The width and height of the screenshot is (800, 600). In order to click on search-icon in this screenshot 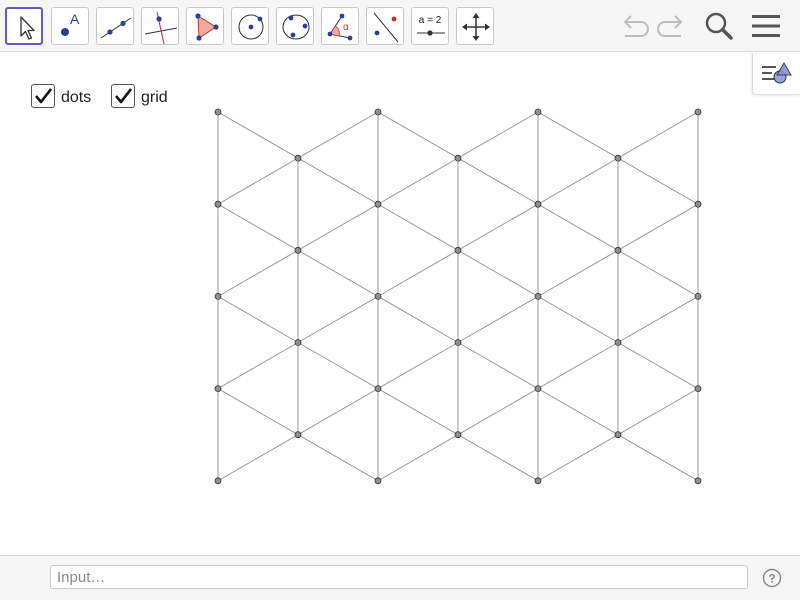, I will do `click(719, 26)`.